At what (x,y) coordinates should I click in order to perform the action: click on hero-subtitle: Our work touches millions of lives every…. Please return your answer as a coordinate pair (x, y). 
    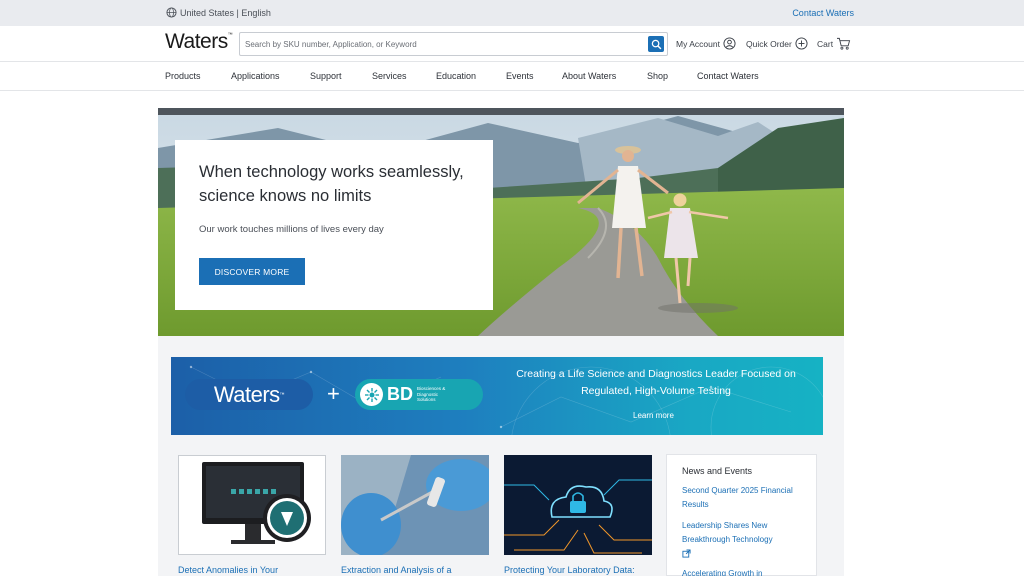
    Looking at the image, I should click on (291, 229).